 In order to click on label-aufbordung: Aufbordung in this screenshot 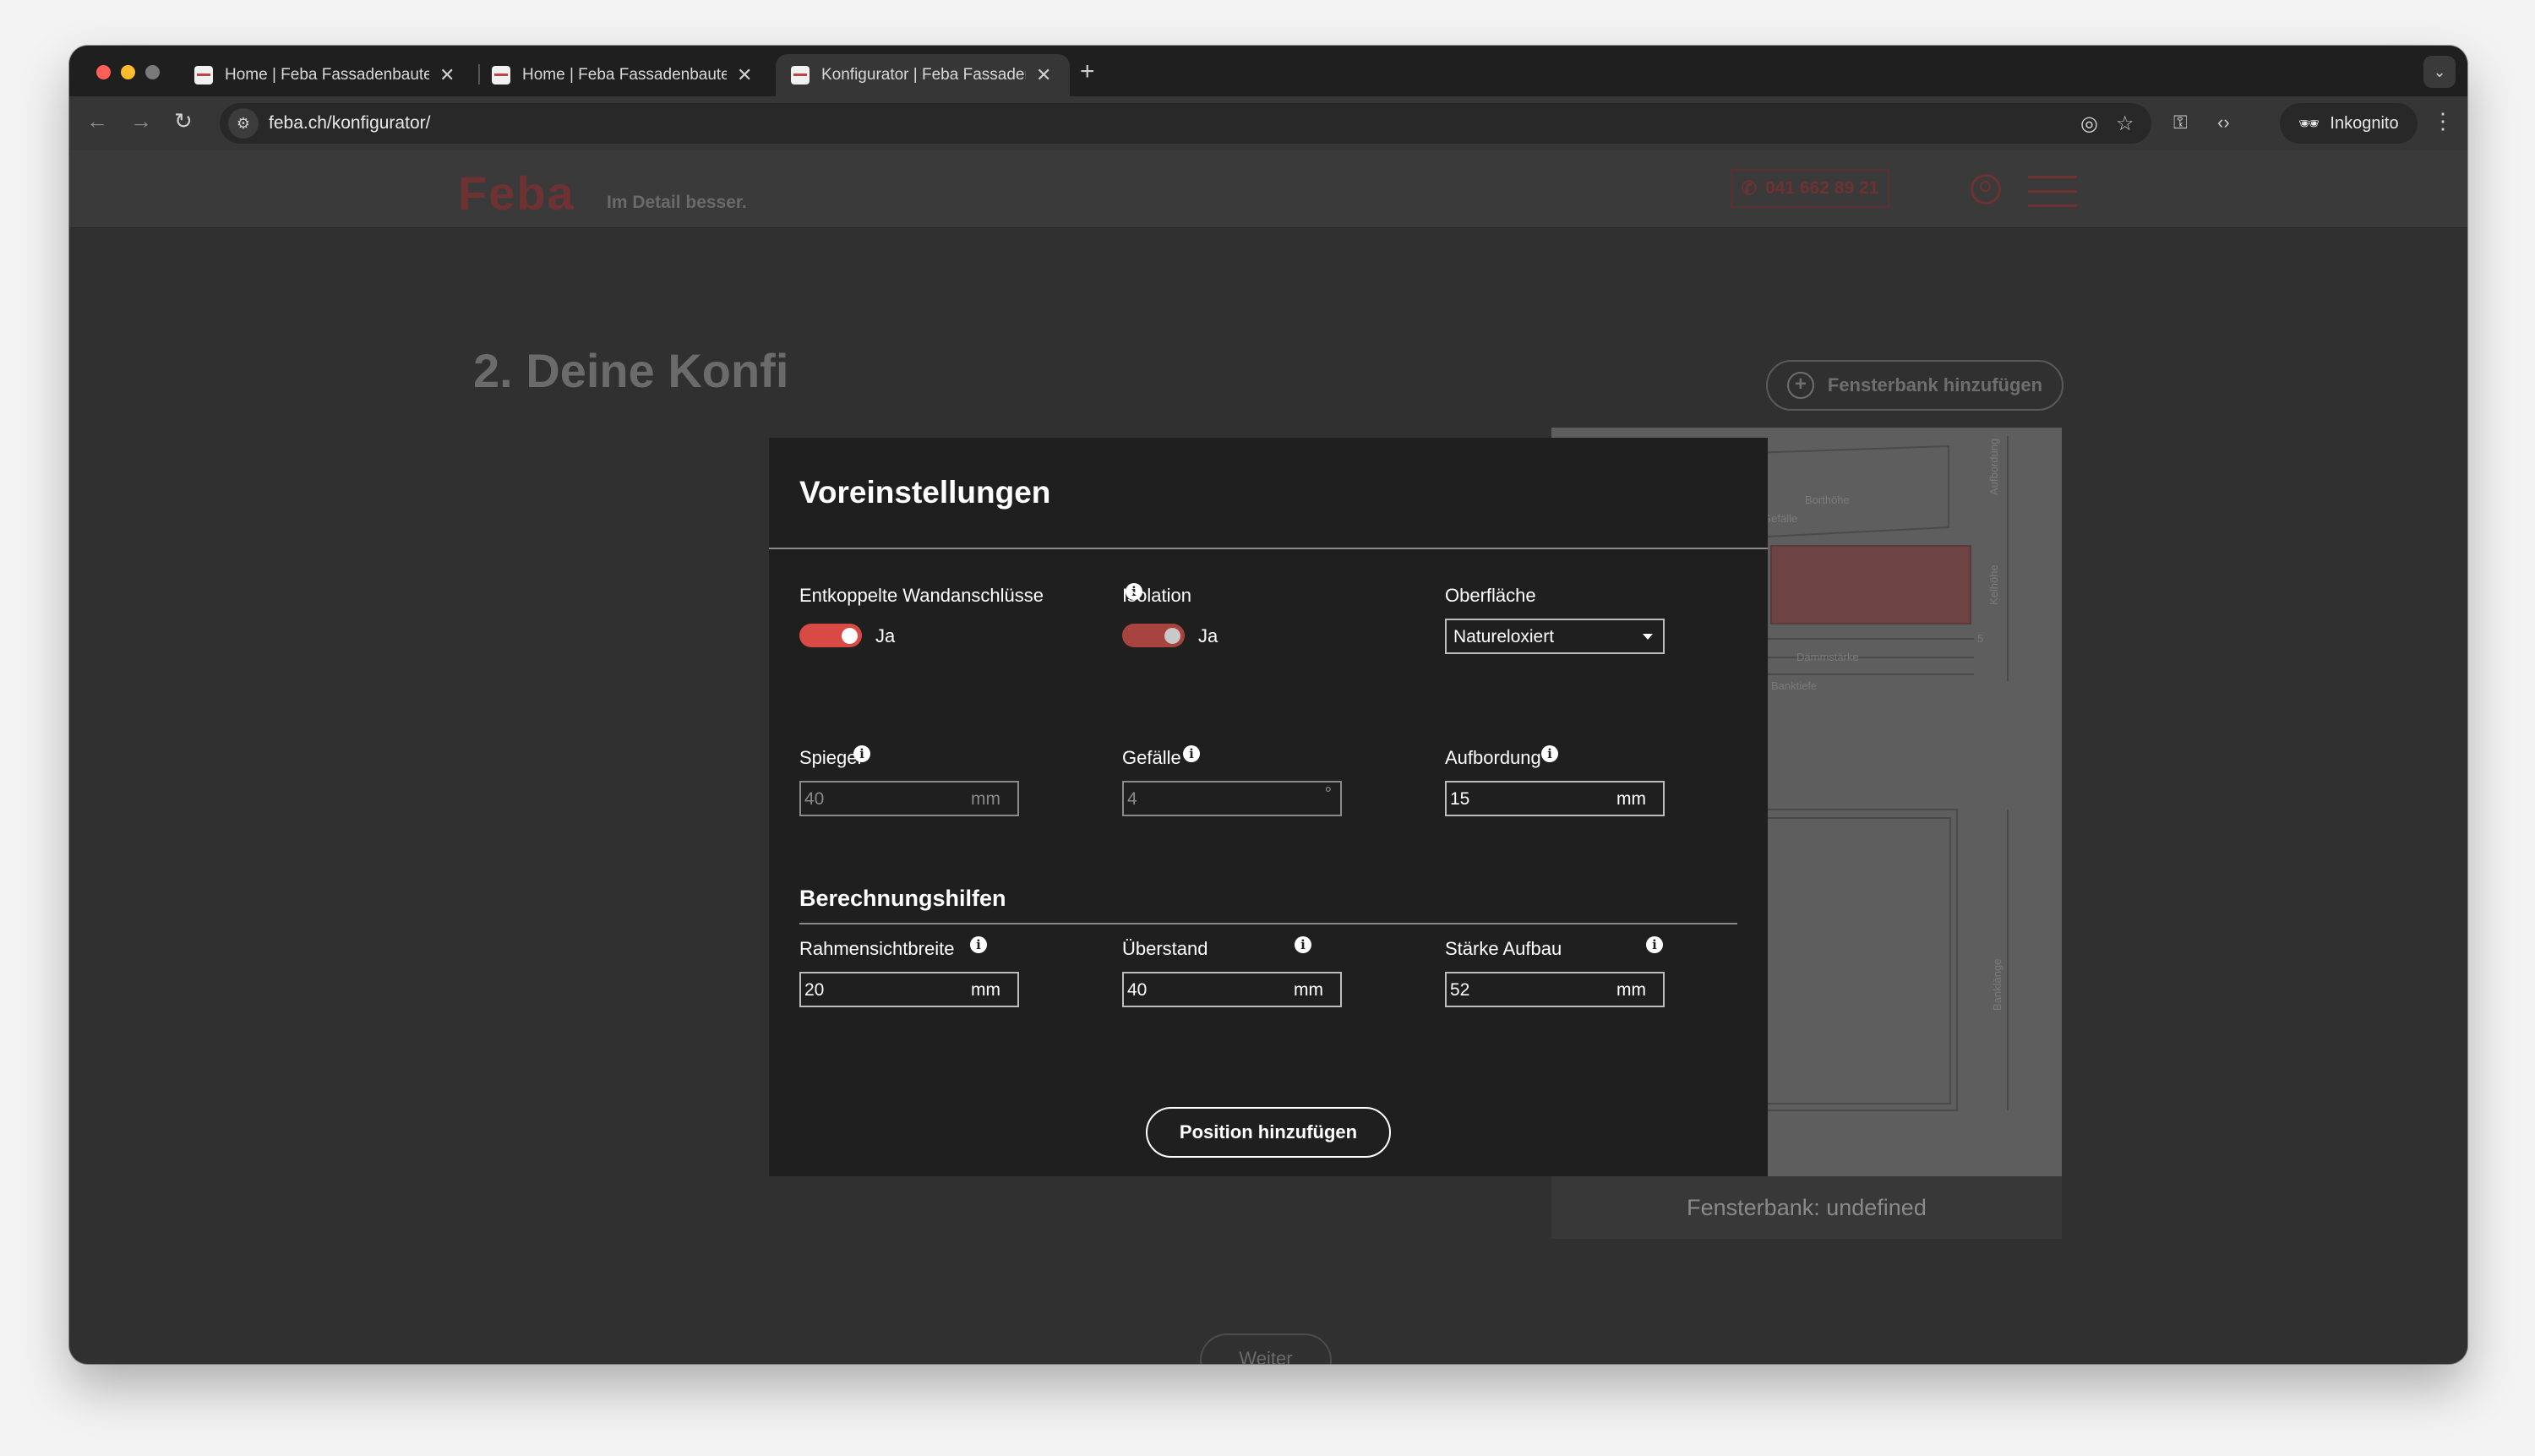, I will do `click(1993, 467)`.